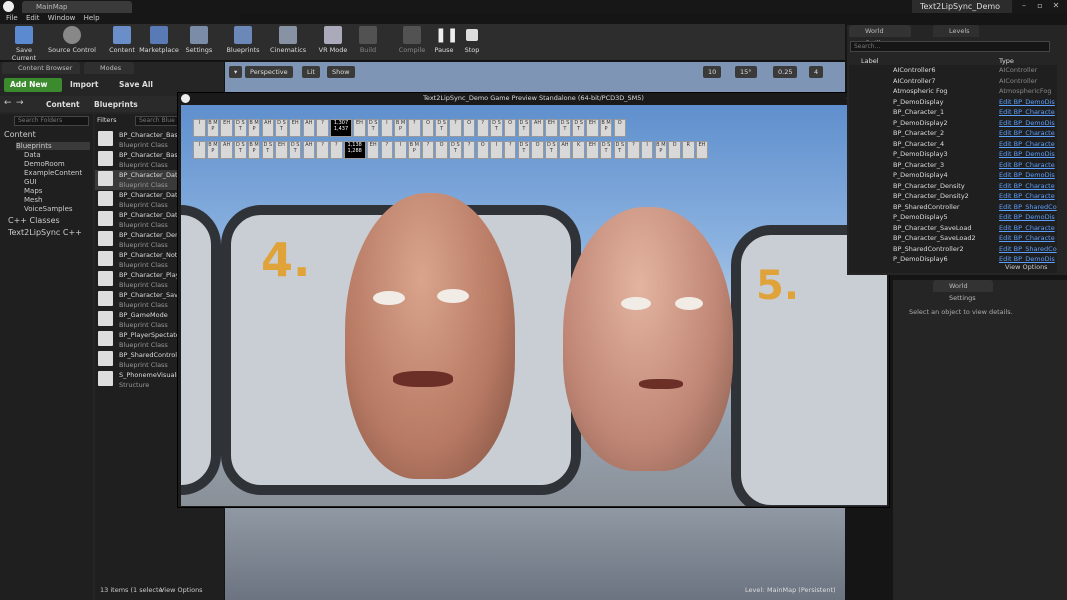  I want to click on tree-item-blueprints: Blueprints, so click(53, 146).